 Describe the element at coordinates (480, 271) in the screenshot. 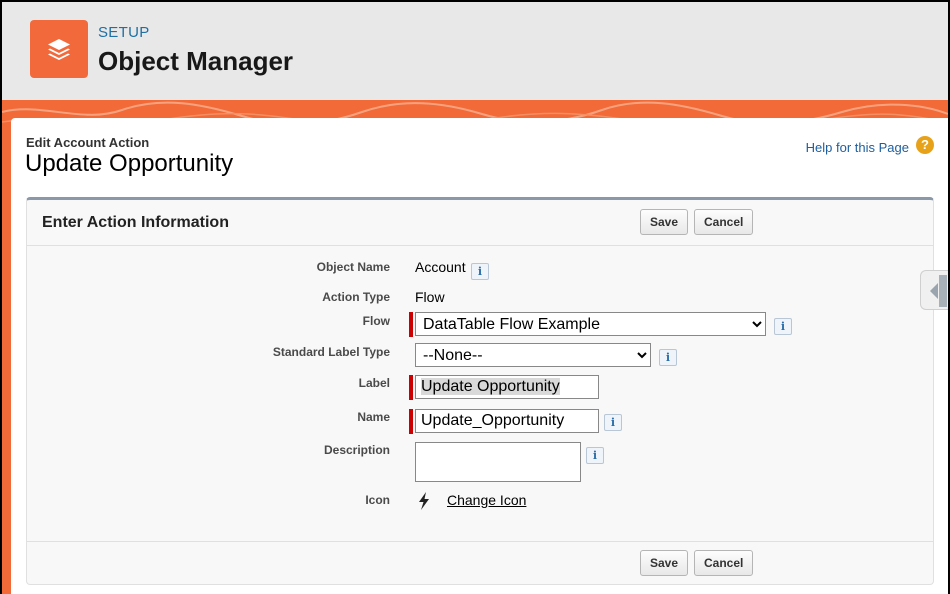

I see `object-name-info-icon: i` at that location.